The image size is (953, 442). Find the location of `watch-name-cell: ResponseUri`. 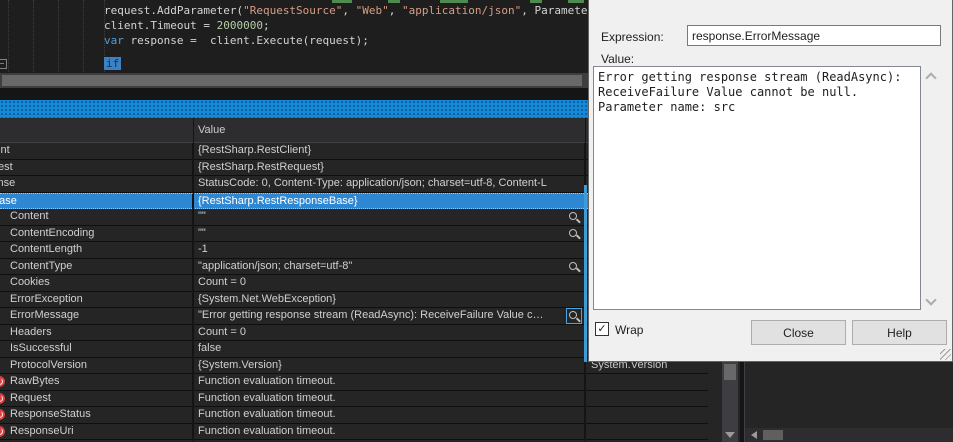

watch-name-cell: ResponseUri is located at coordinates (96, 431).